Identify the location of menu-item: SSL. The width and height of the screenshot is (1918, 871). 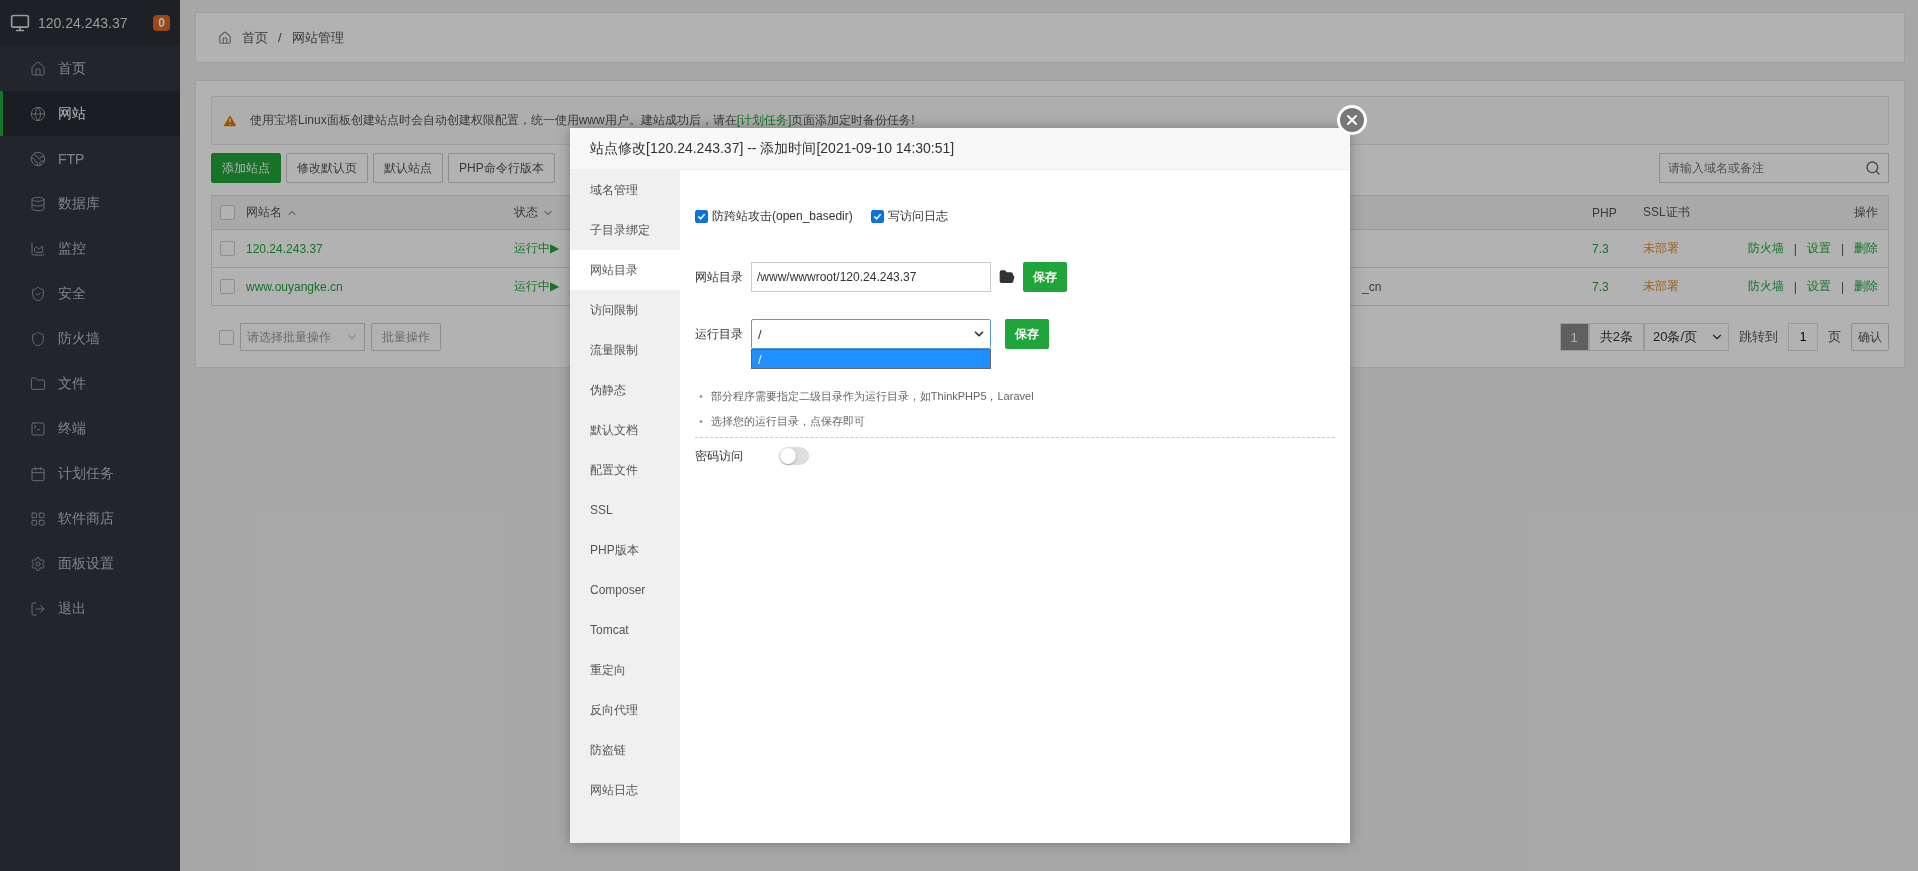
(625, 510).